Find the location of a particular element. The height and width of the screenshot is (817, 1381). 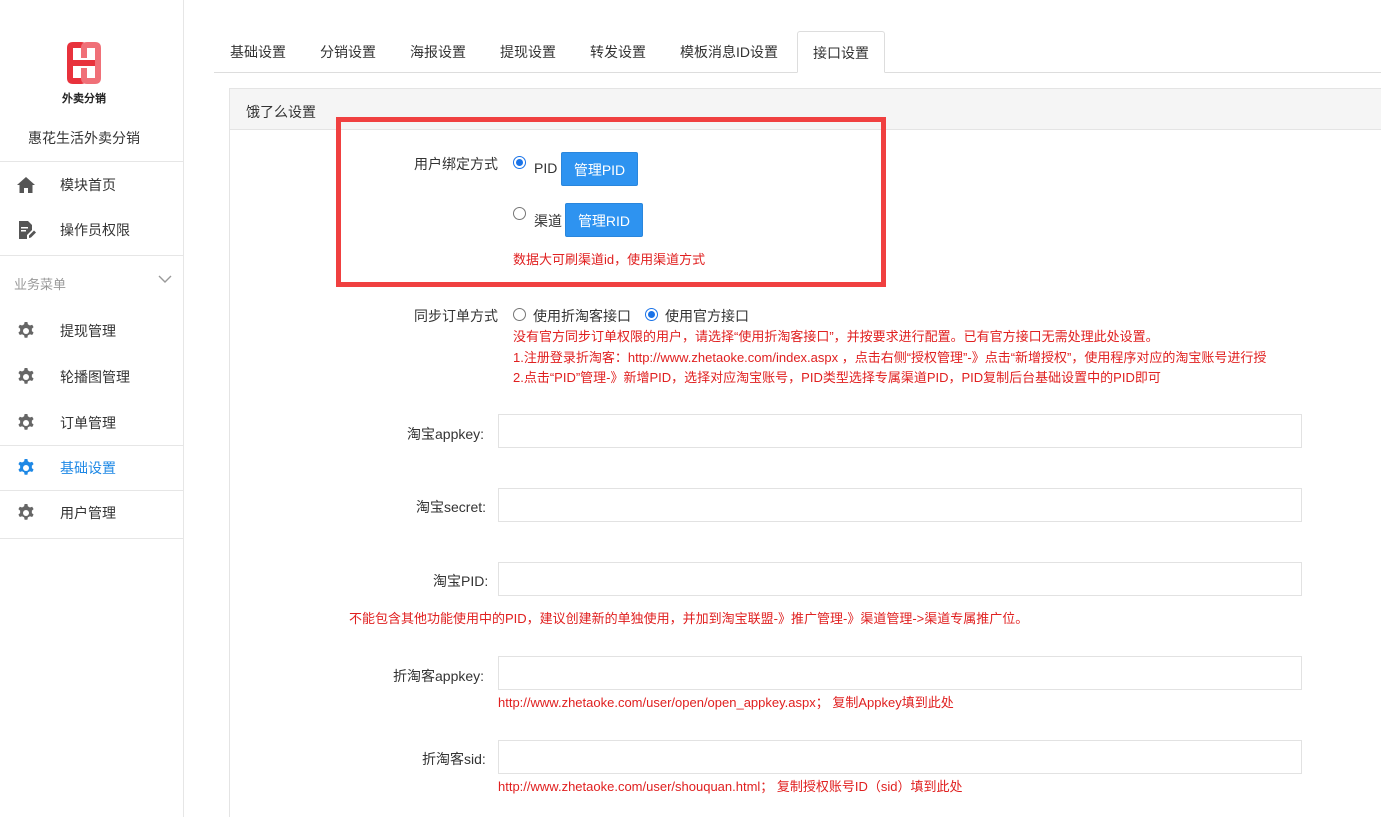

sidebar-item-withdraw-management: 提现管理 is located at coordinates (92, 330).